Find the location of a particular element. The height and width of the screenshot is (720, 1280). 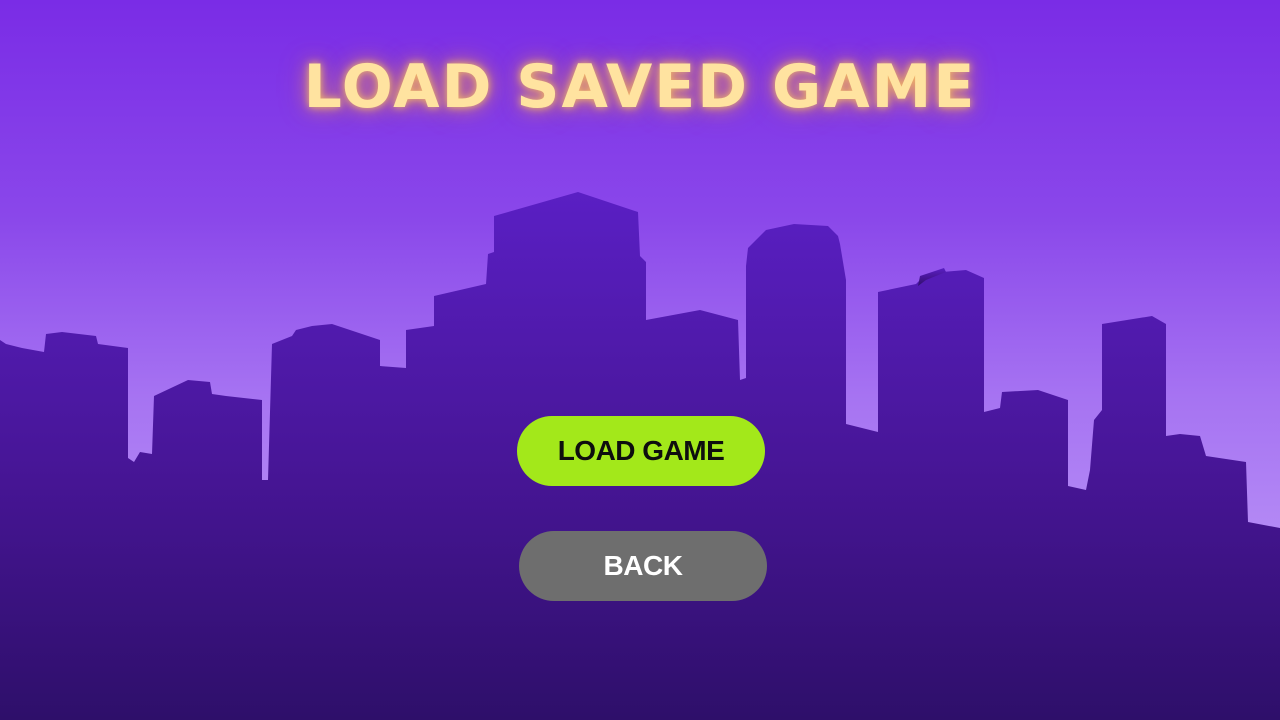

load-game-button: LOAD GAME is located at coordinates (641, 451).